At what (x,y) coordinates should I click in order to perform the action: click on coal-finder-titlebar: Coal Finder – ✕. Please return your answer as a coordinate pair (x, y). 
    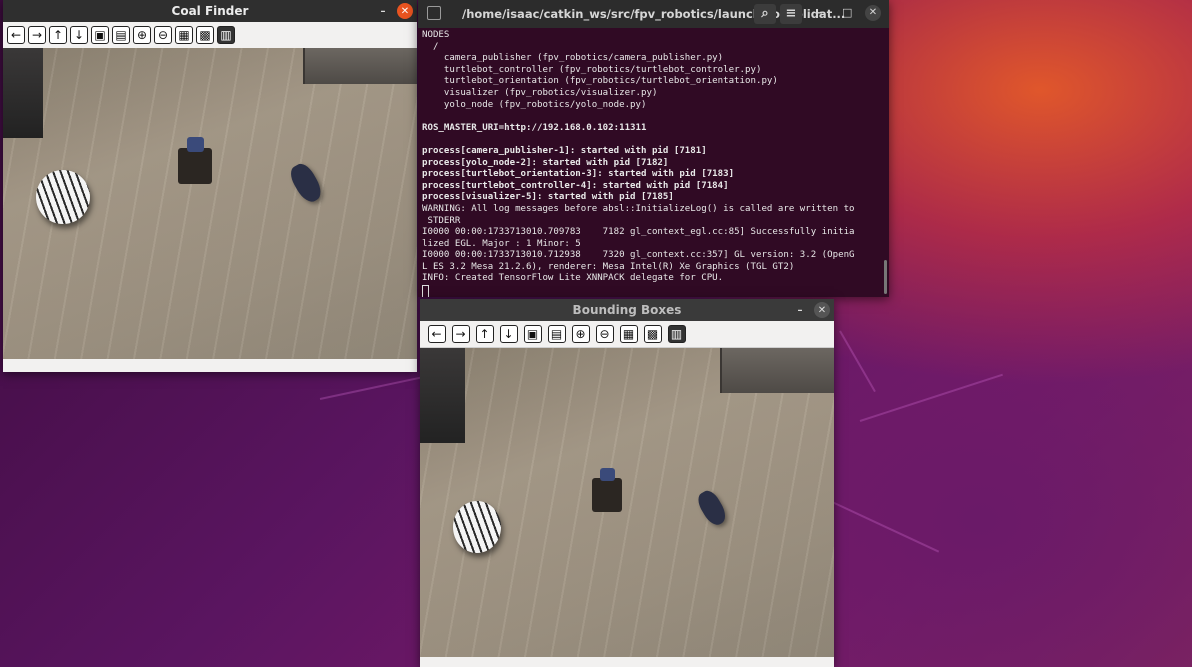
    Looking at the image, I should click on (210, 11).